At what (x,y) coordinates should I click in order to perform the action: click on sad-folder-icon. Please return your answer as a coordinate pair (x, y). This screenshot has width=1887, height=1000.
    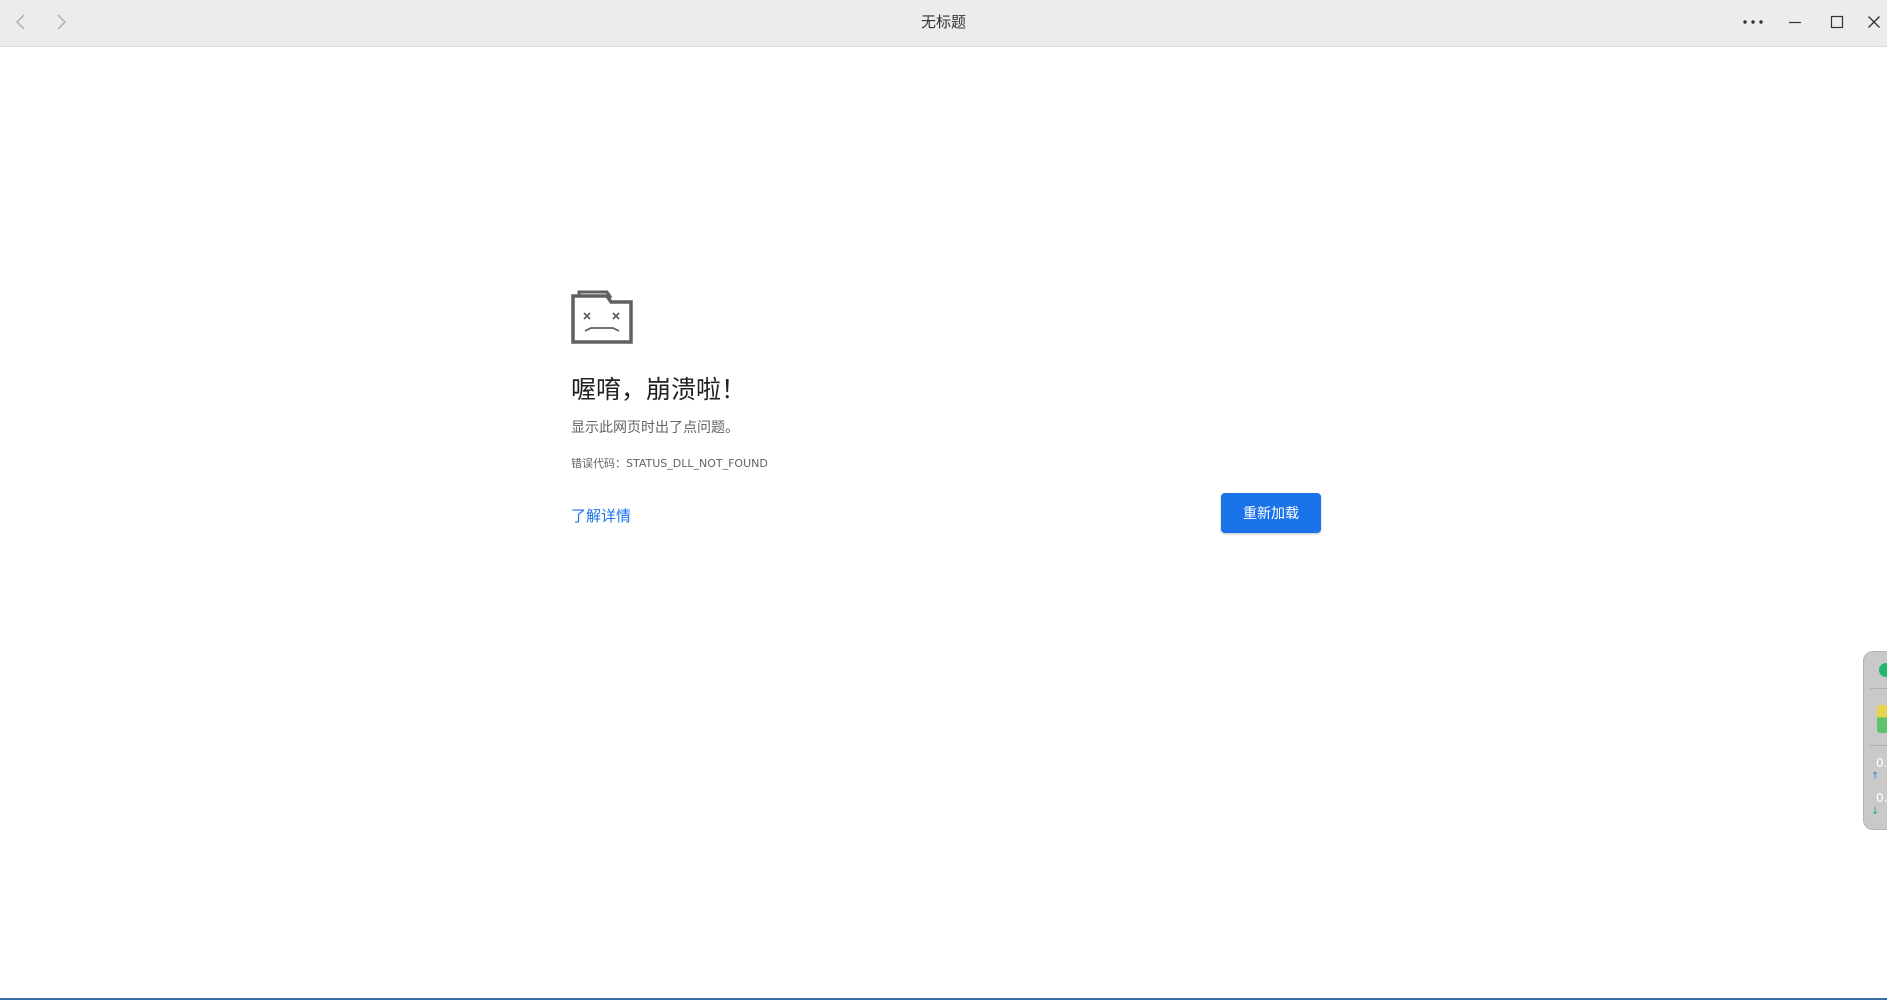
    Looking at the image, I should click on (602, 317).